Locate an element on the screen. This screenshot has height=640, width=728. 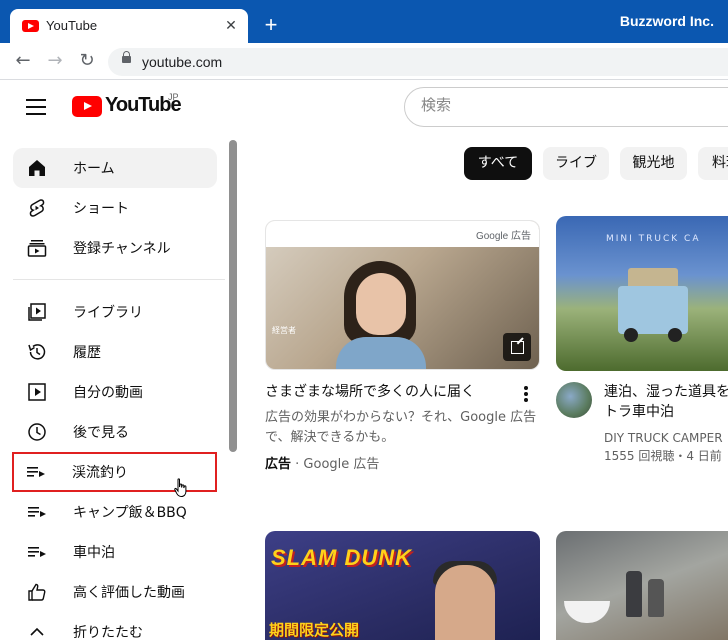
sidebar-item-home: ホーム is located at coordinates (115, 168).